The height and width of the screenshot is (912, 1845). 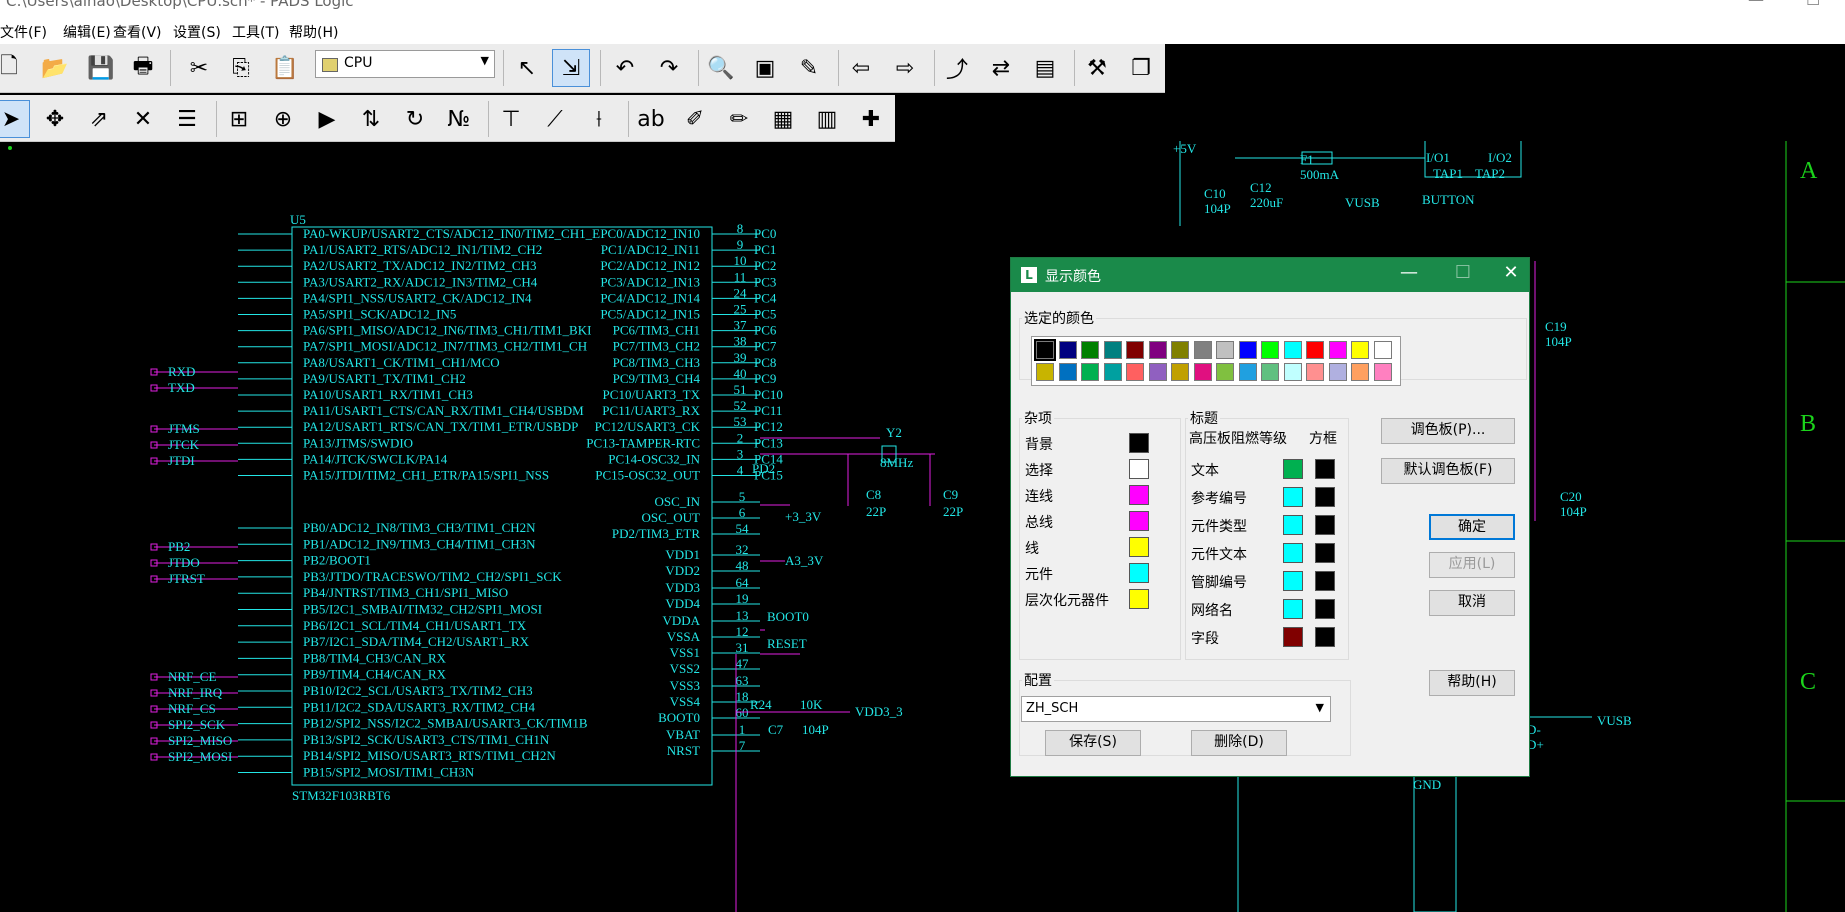 I want to click on maximize-button: ☐, so click(x=1813, y=4).